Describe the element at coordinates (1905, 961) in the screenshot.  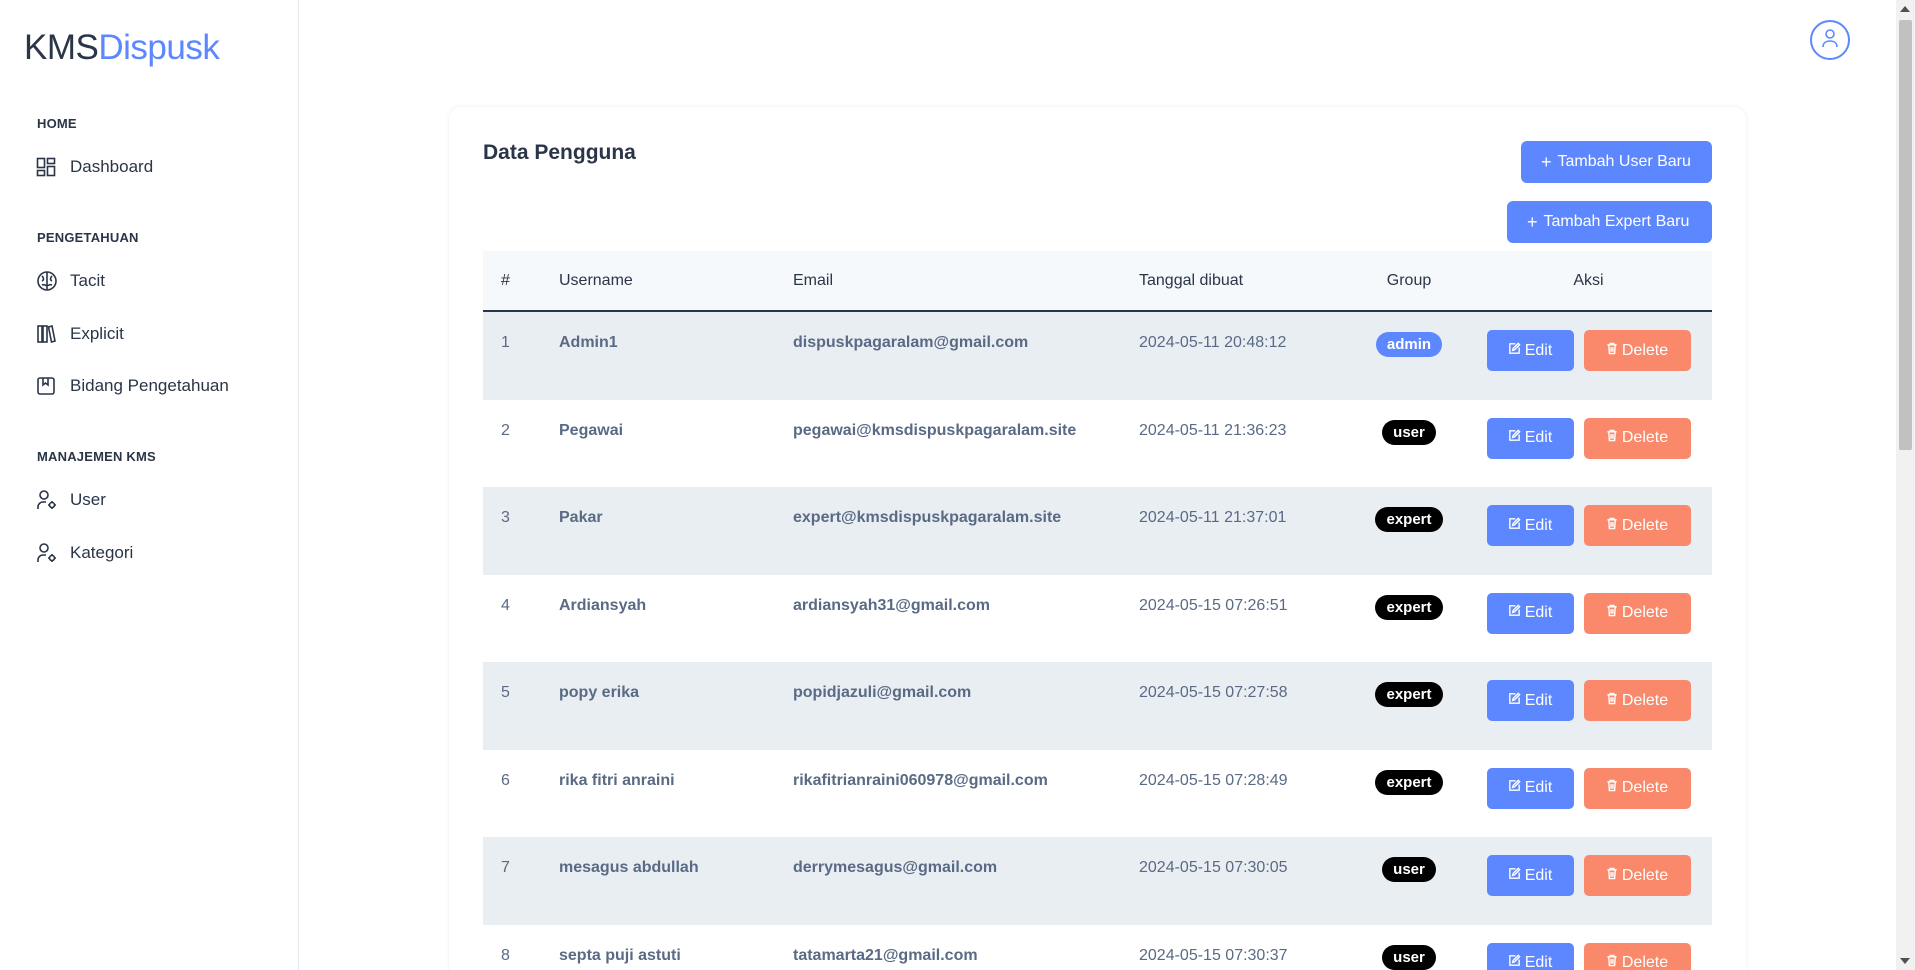
I see `scroll-down-arrow` at that location.